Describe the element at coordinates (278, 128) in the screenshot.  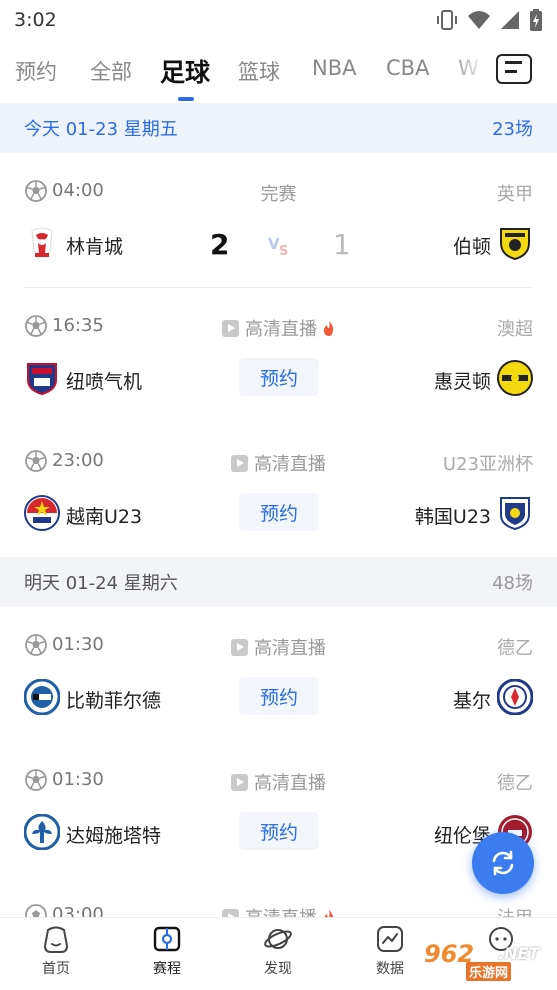
I see `date-header-today: 今天 01-23 星期五 23场` at that location.